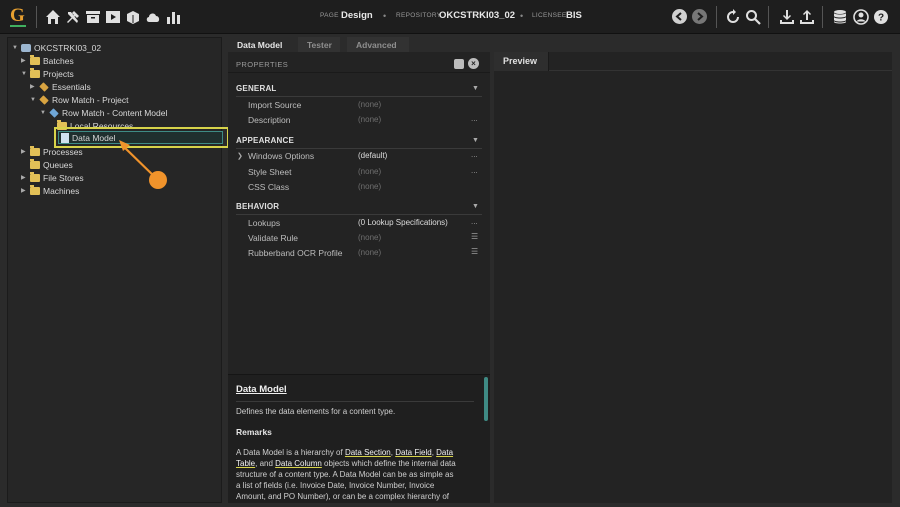 The height and width of the screenshot is (507, 900). What do you see at coordinates (261, 389) in the screenshot?
I see `help-title: Data Model` at bounding box center [261, 389].